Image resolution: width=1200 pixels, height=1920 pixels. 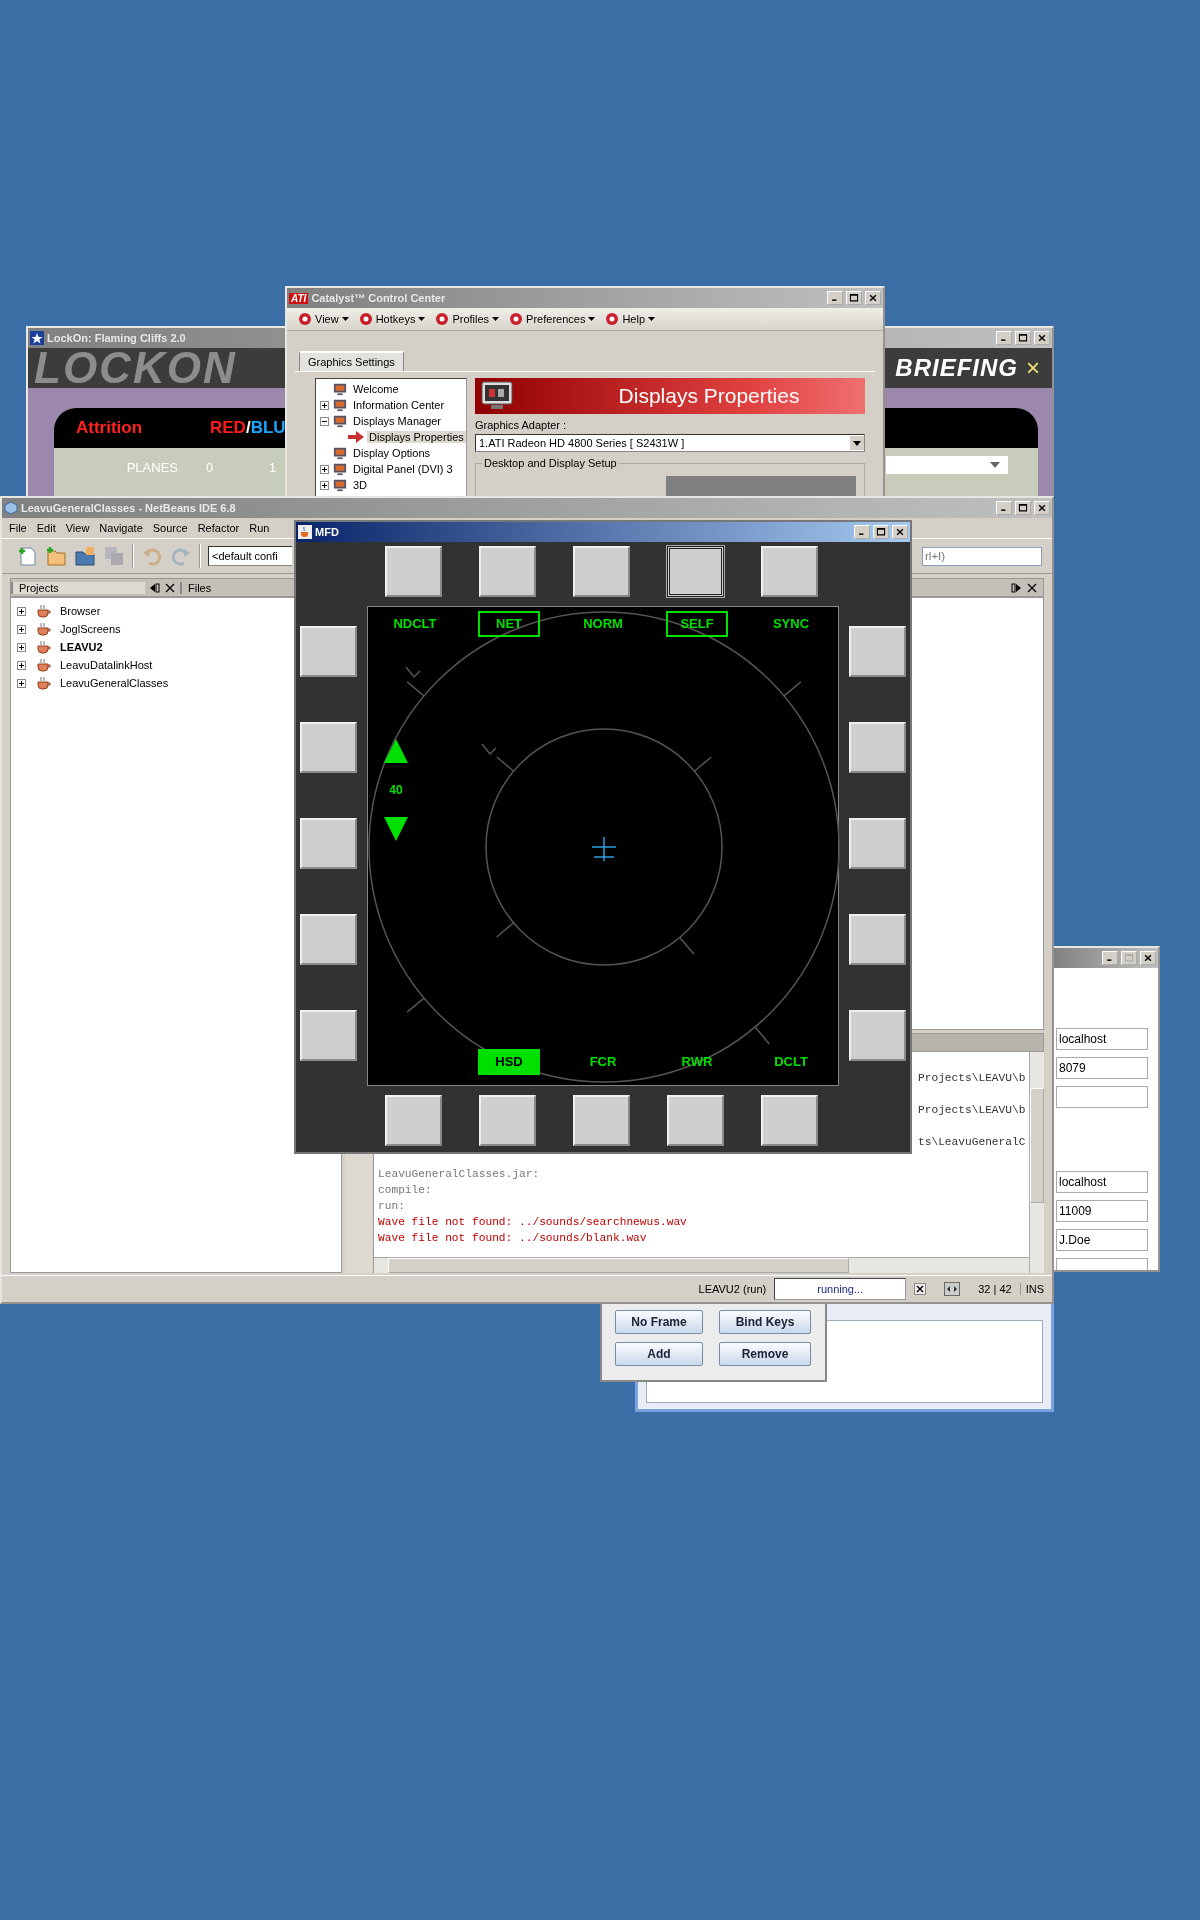 I want to click on up-triangle-icon, so click(x=396, y=751).